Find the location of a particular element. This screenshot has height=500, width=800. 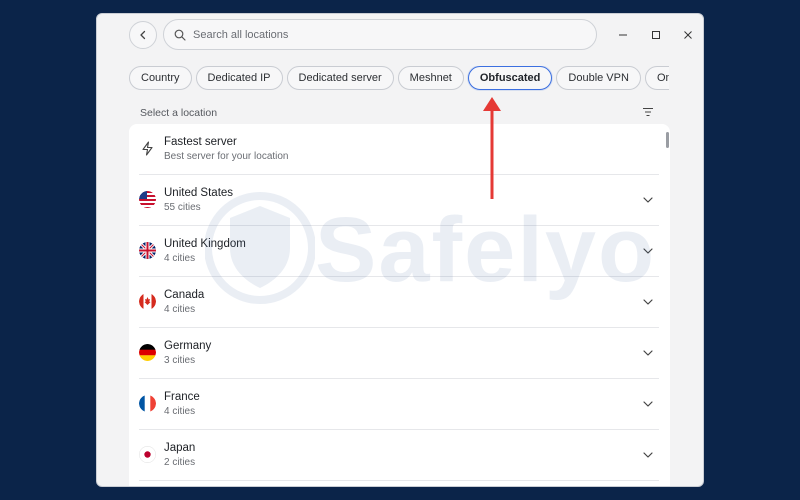

country-name: Canada is located at coordinates (184, 295).